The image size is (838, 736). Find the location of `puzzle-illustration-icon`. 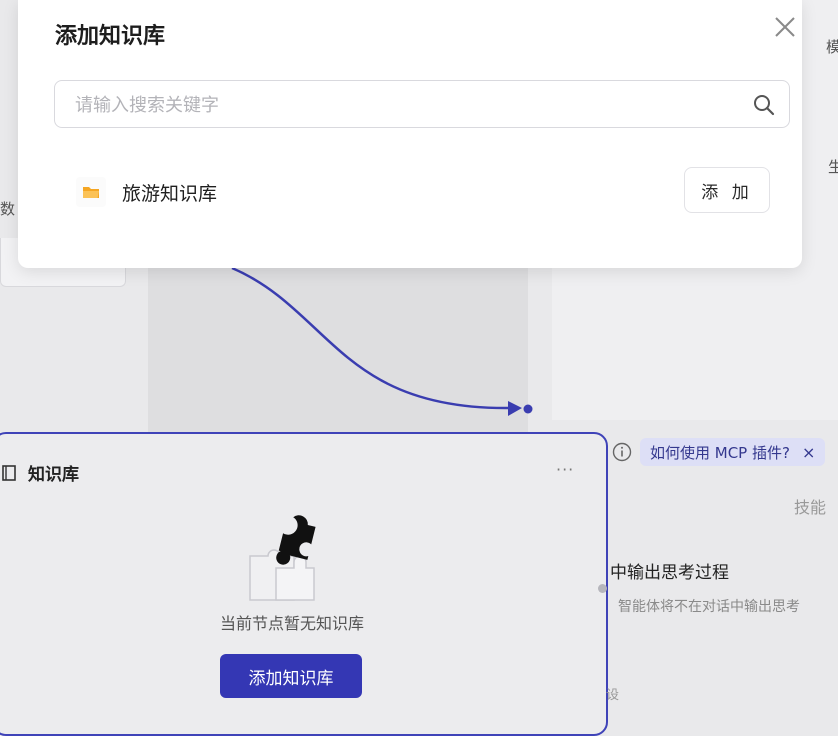

puzzle-illustration-icon is located at coordinates (282, 558).